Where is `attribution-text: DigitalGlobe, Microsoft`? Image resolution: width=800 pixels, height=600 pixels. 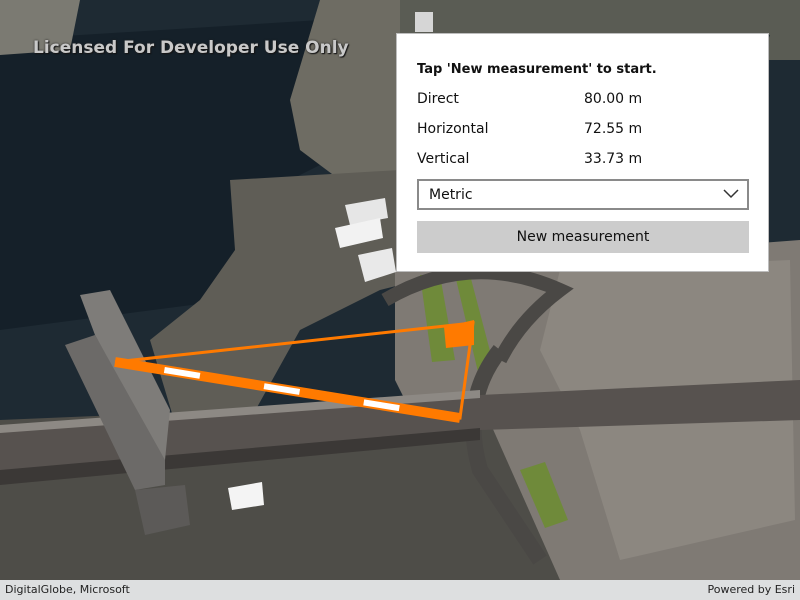
attribution-text: DigitalGlobe, Microsoft is located at coordinates (67, 589).